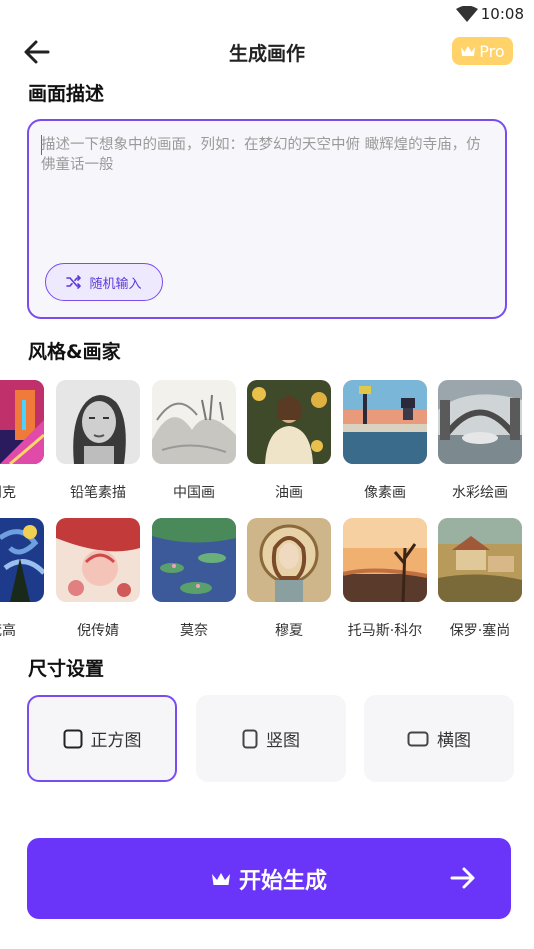 The height and width of the screenshot is (949, 534). What do you see at coordinates (115, 284) in the screenshot?
I see `random-input-label: 随机输入` at bounding box center [115, 284].